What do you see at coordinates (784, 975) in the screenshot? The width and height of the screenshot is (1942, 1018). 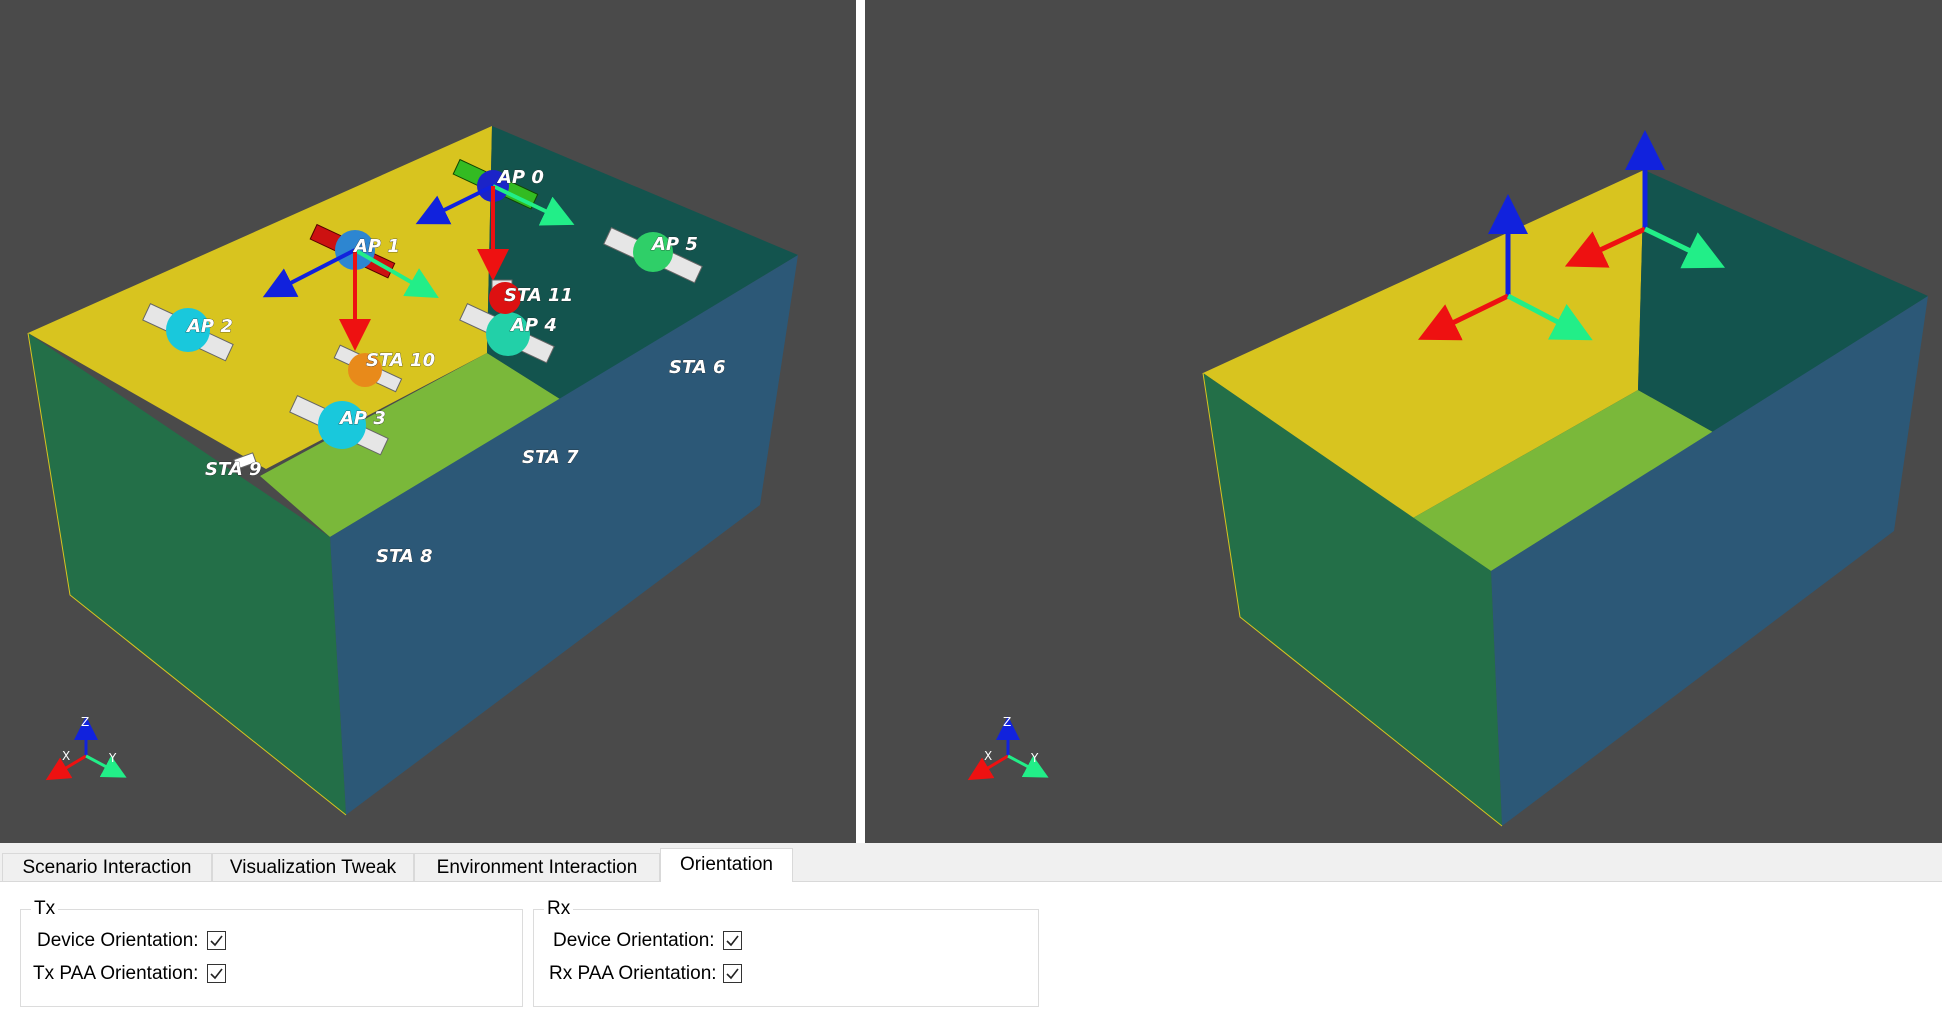 I see `rx-paa-orientation-row: Rx PAA Orientation:` at bounding box center [784, 975].